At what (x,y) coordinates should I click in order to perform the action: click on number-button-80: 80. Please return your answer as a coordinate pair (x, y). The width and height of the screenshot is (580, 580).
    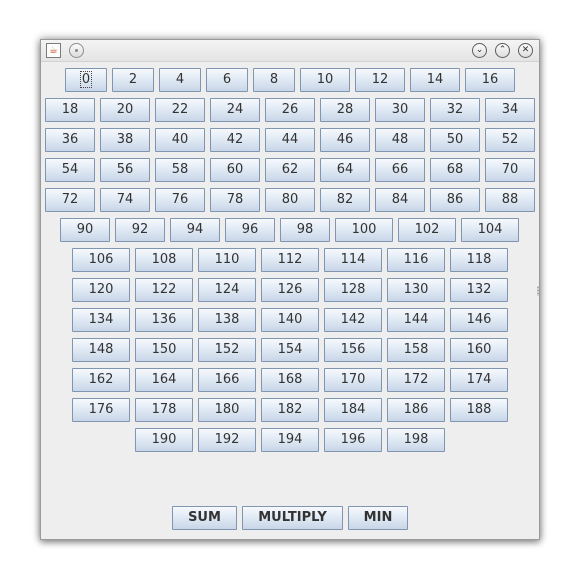
    Looking at the image, I should click on (290, 200).